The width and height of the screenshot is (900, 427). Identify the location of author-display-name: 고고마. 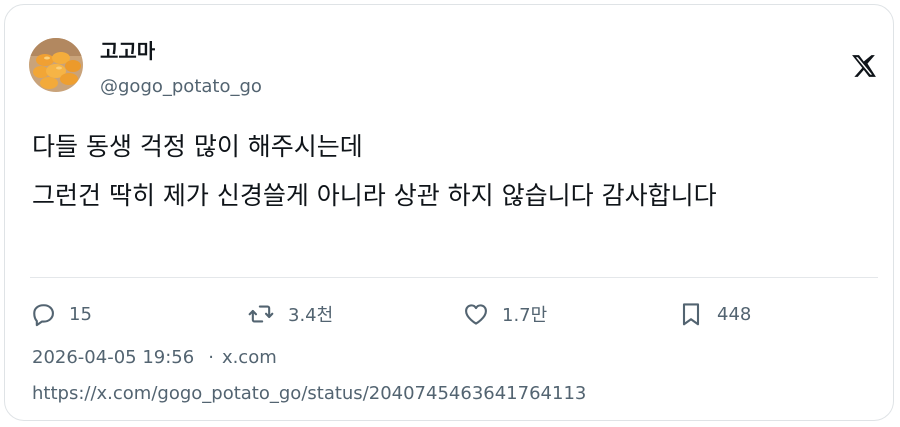
(127, 51).